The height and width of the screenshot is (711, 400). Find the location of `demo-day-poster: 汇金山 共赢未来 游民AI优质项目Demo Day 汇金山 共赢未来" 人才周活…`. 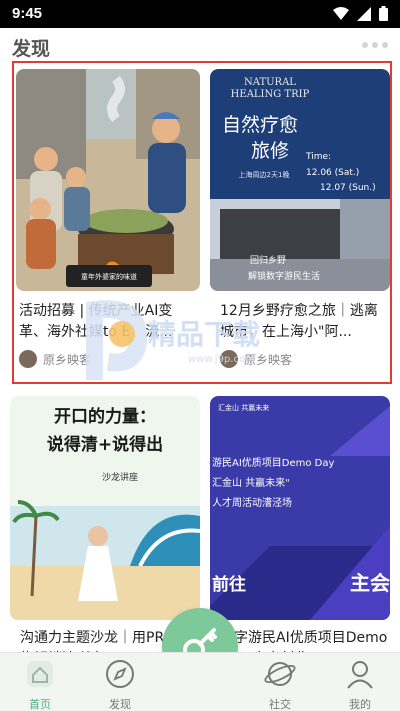

demo-day-poster: 汇金山 共赢未来 游民AI优质项目Demo Day 汇金山 共赢未来" 人才周活… is located at coordinates (300, 508).